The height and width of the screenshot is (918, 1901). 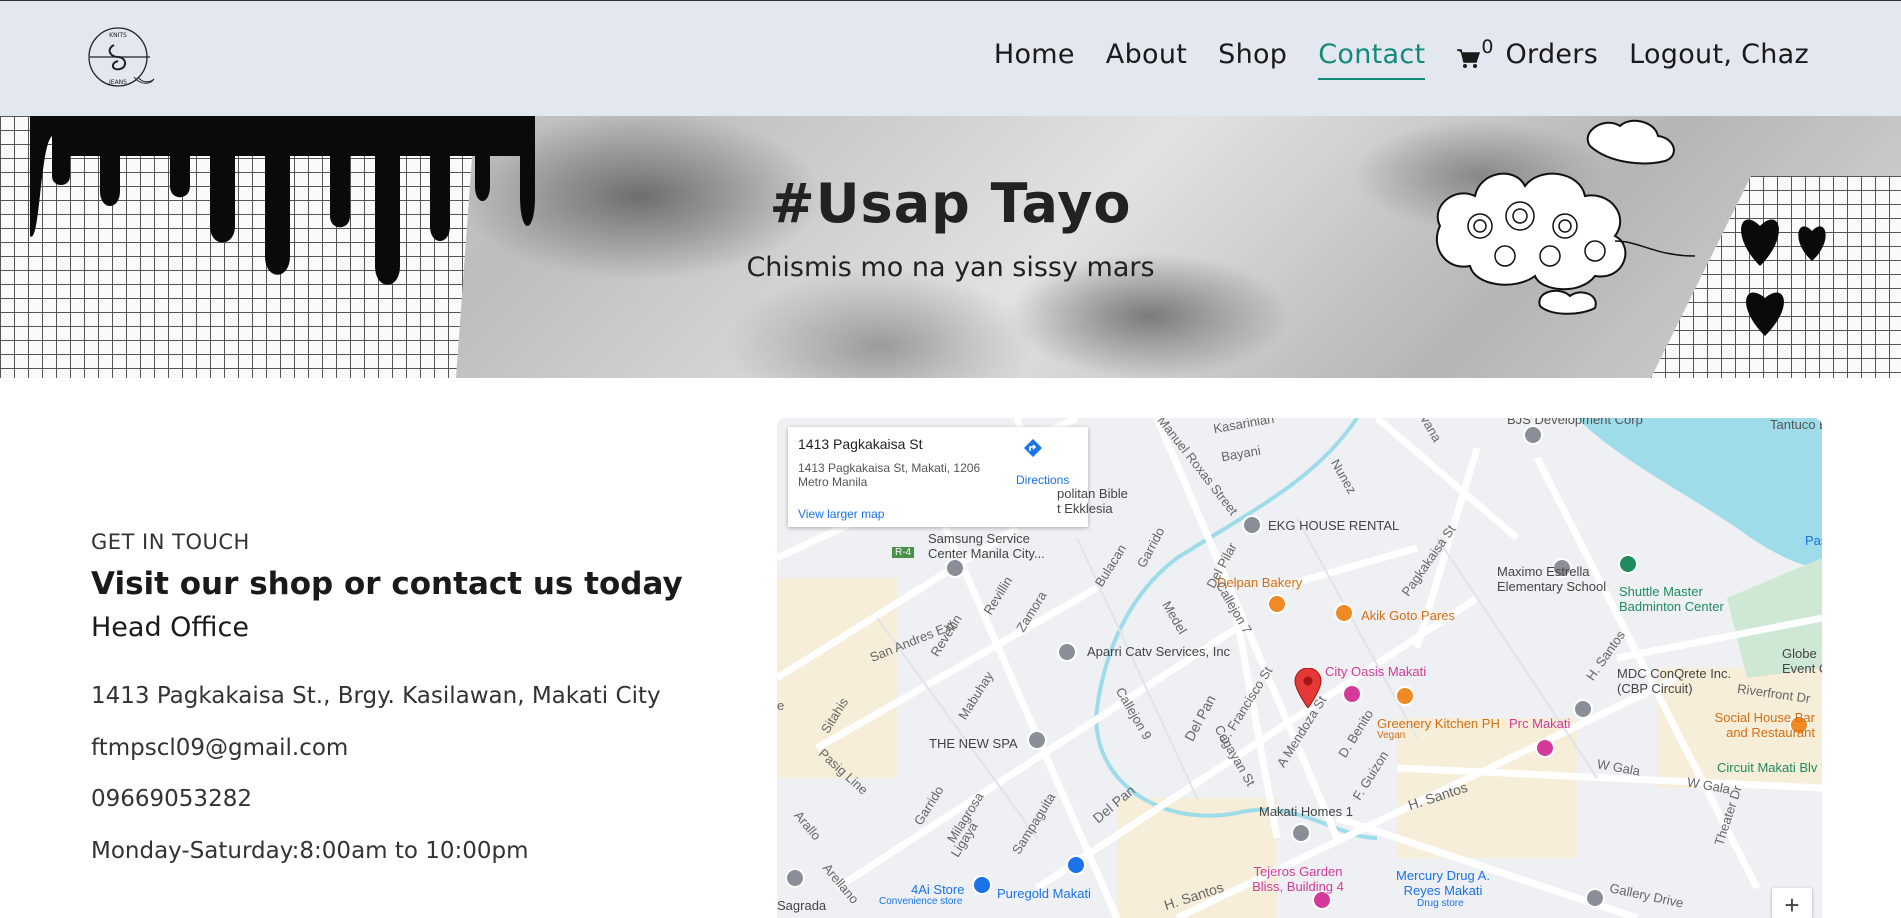 I want to click on cart-link: 0, so click(x=1474, y=53).